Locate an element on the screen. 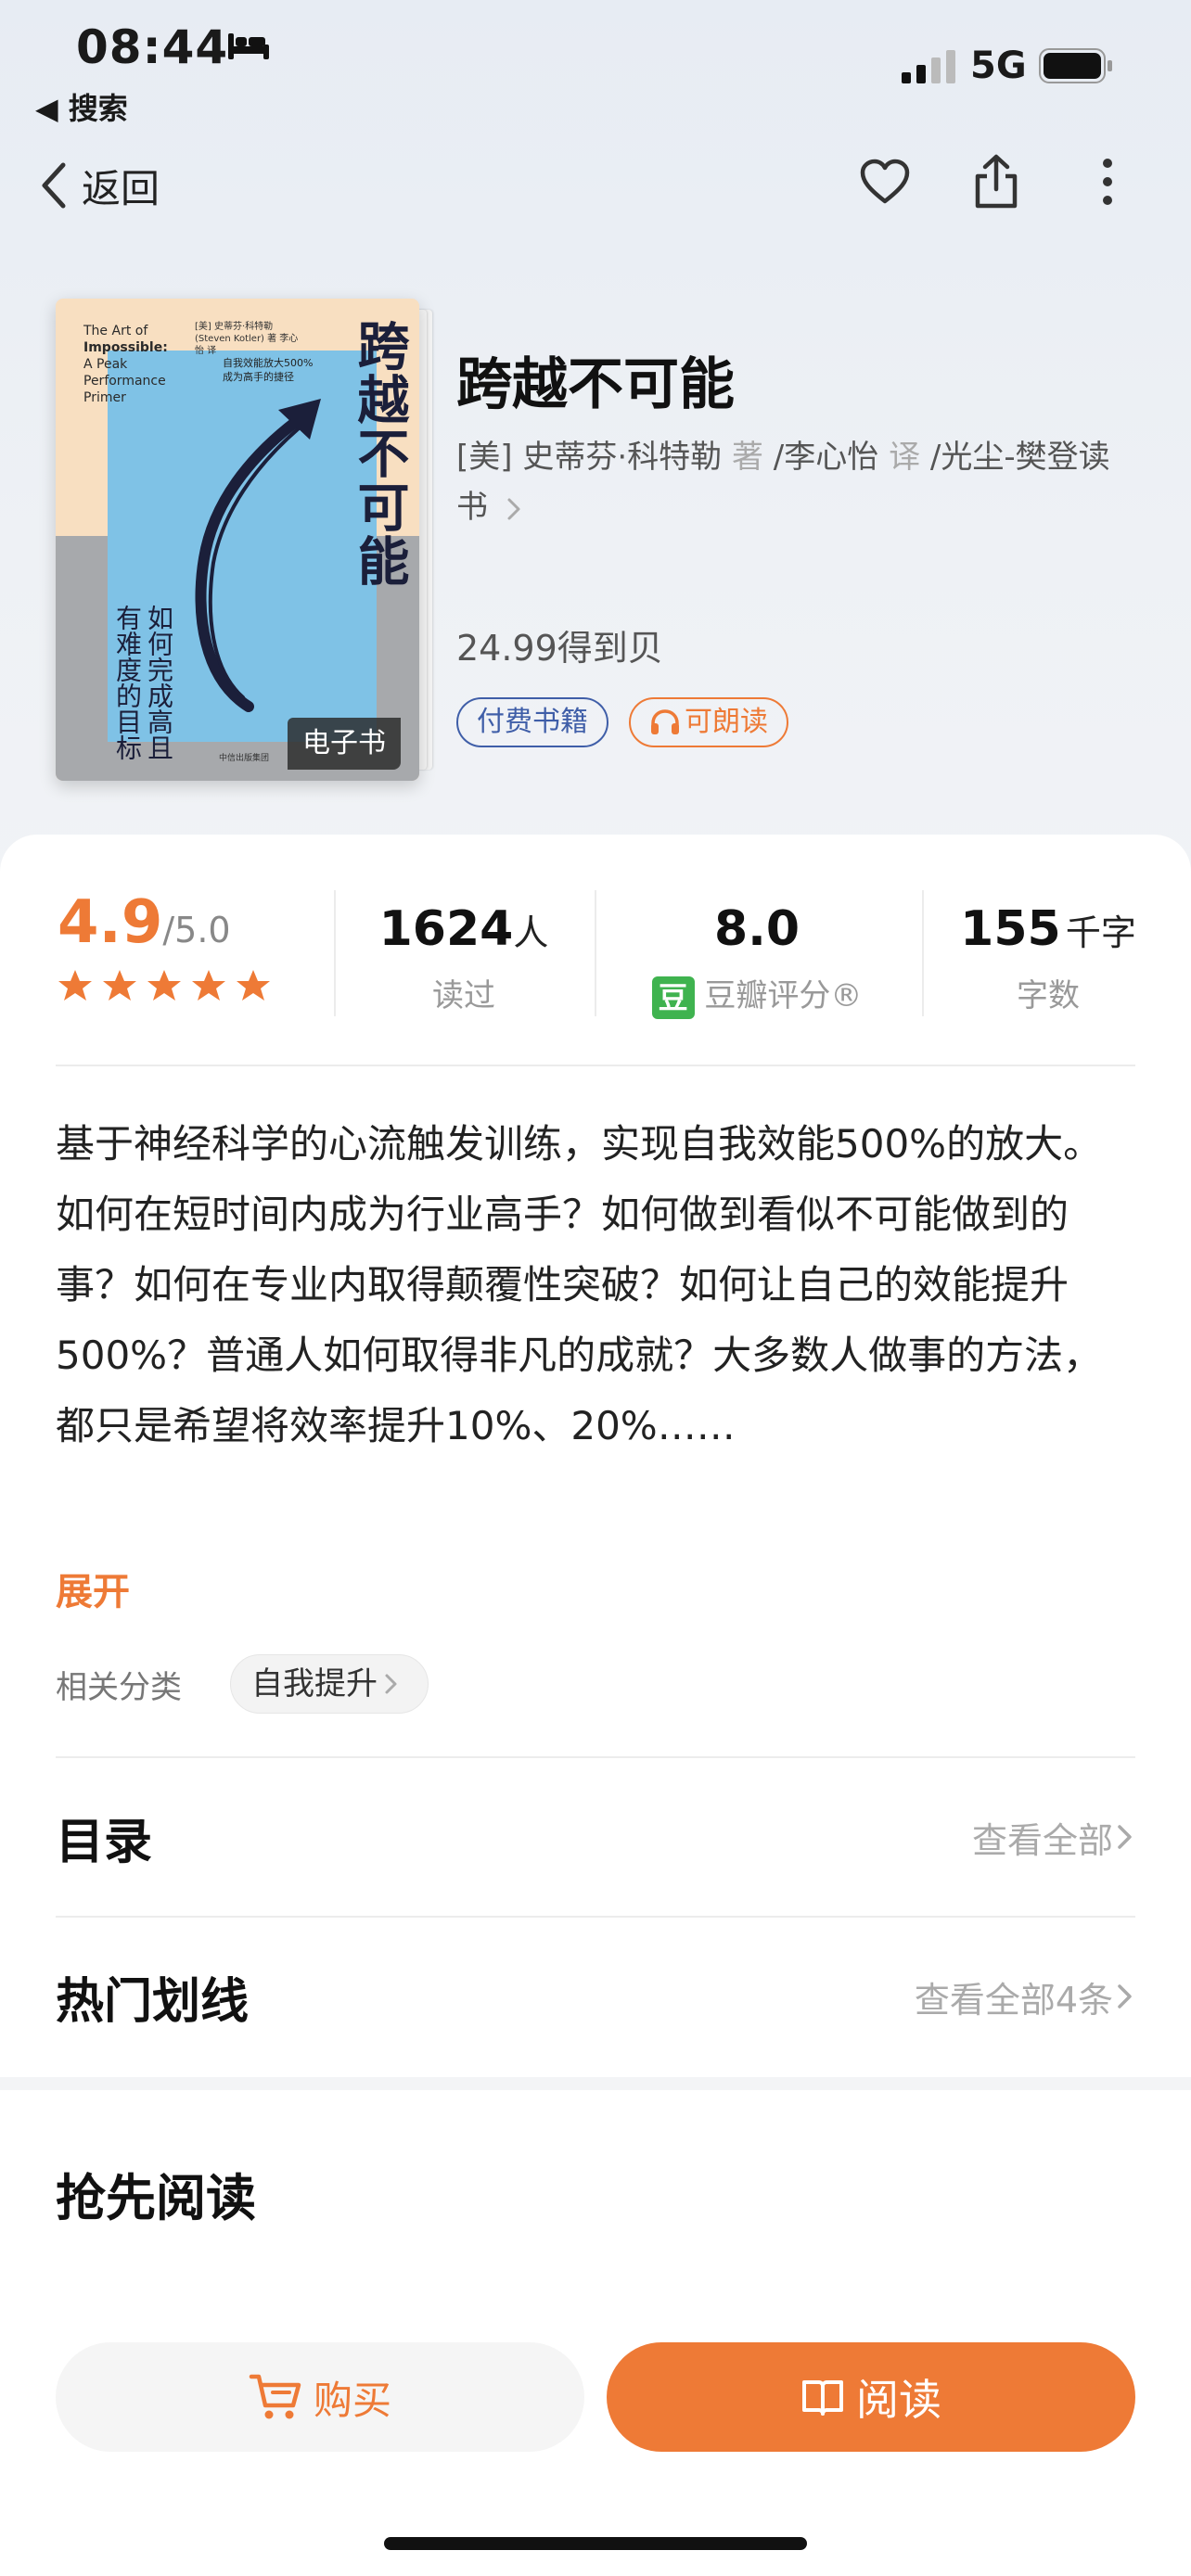 This screenshot has height=2576, width=1191. category-chip-label: 自我提升 is located at coordinates (314, 1684).